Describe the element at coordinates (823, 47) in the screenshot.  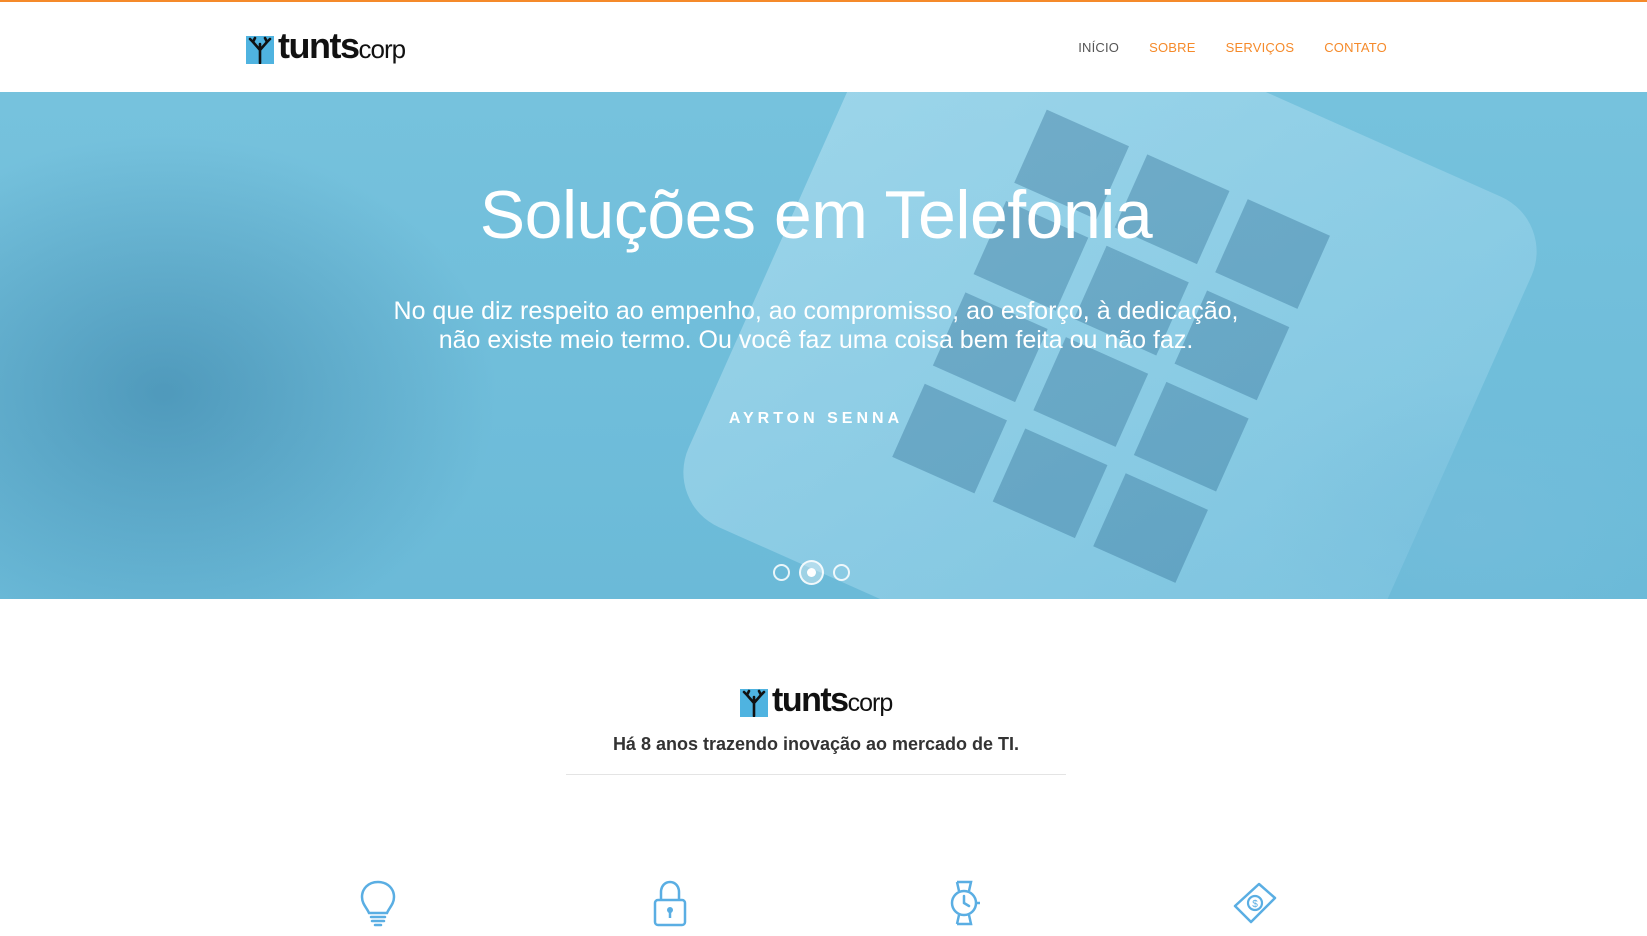
I see `site-header: tunts corp INÍCIO SOBRE SERVIÇOS CONTATO` at that location.